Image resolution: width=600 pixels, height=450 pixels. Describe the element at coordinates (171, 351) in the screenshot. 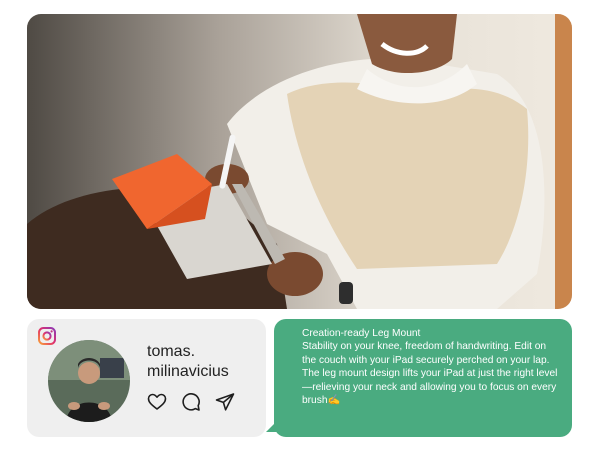

I see `username-line-1: tomas.` at that location.